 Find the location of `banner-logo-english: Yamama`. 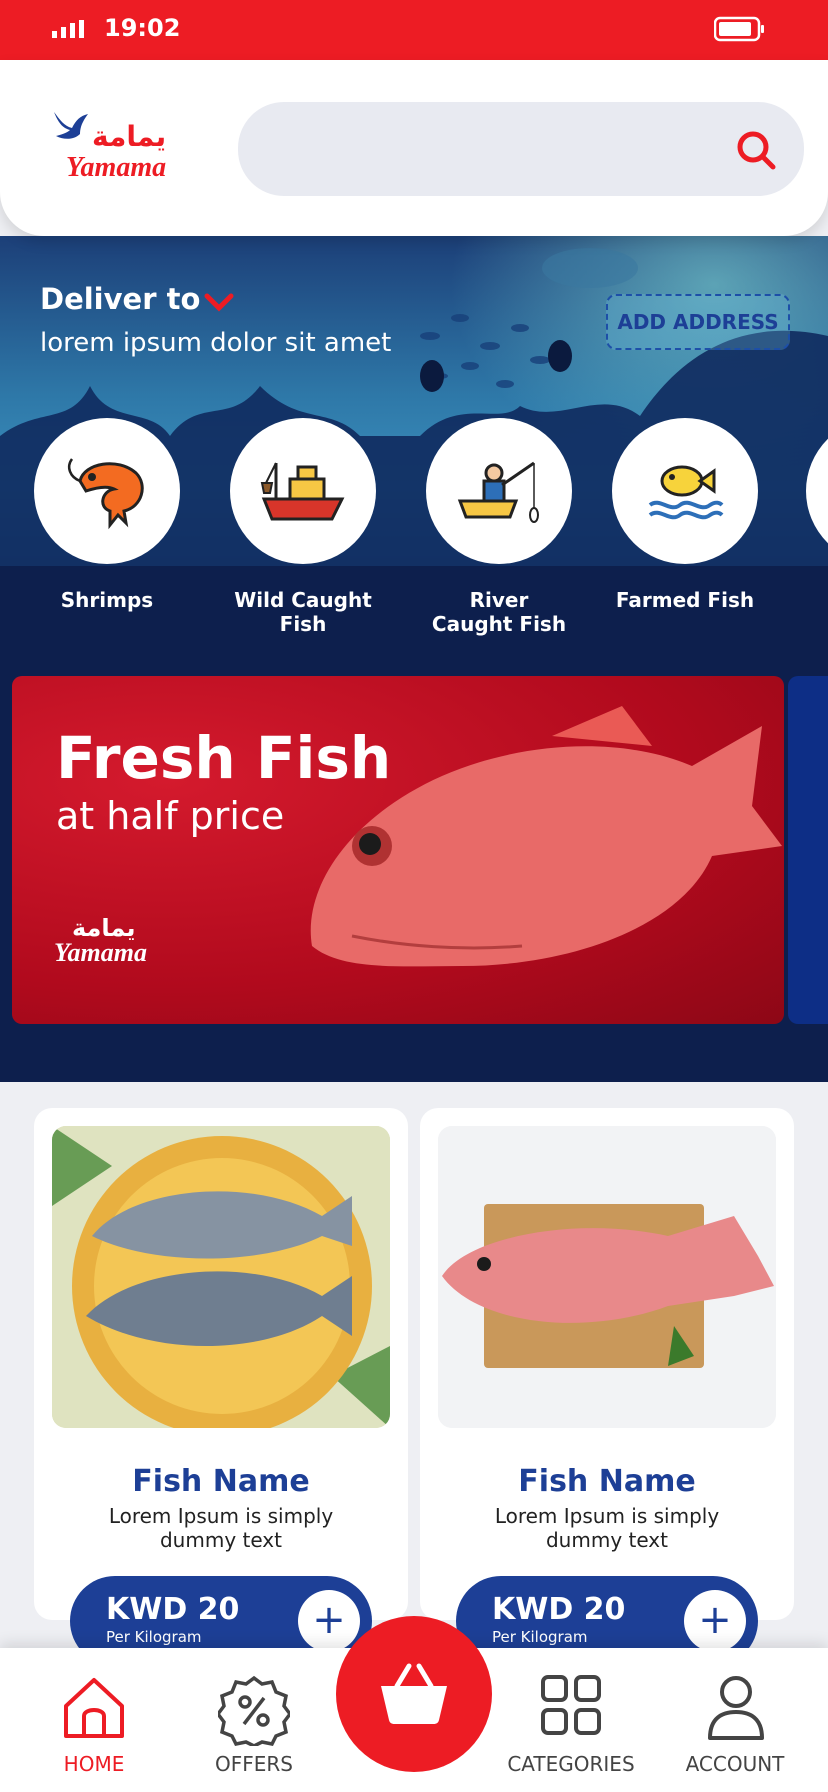

banner-logo-english: Yamama is located at coordinates (100, 952).